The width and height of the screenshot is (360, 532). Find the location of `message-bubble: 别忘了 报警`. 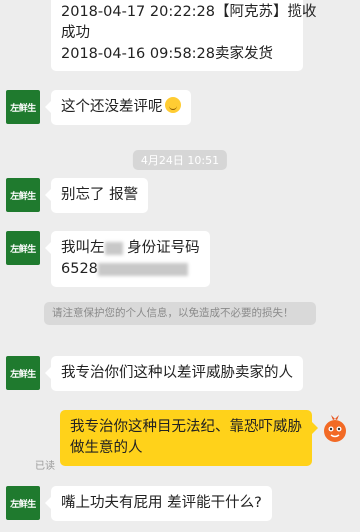

message-bubble: 别忘了 报警 is located at coordinates (96, 195).